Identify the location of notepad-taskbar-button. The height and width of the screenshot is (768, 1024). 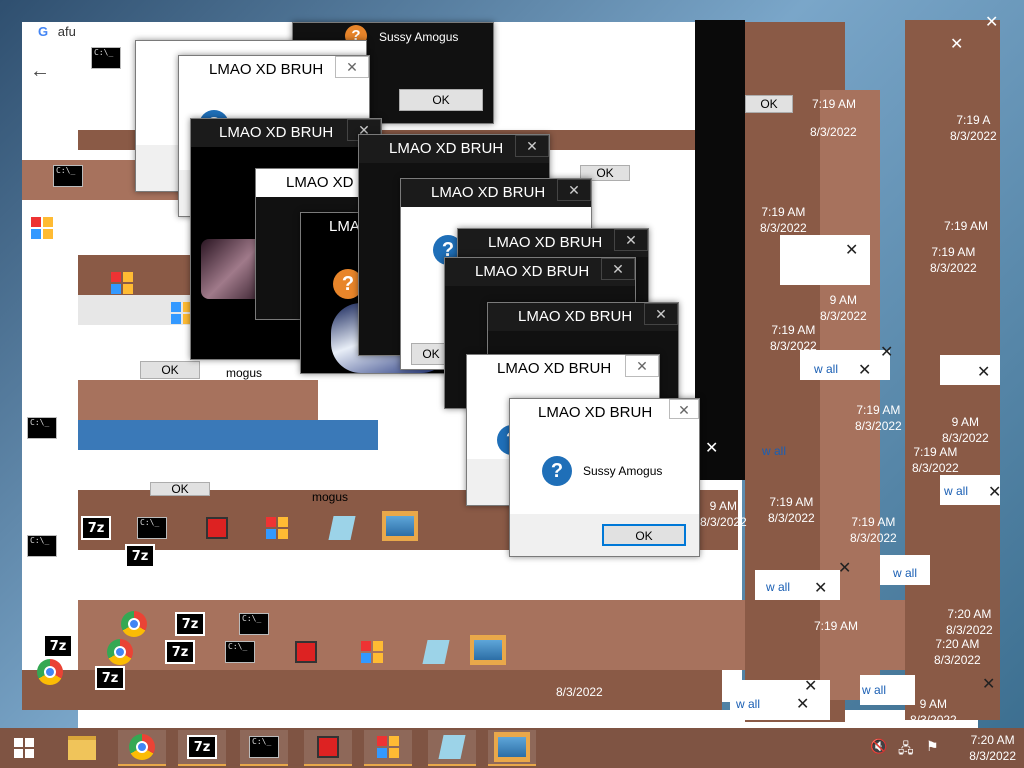
(452, 748).